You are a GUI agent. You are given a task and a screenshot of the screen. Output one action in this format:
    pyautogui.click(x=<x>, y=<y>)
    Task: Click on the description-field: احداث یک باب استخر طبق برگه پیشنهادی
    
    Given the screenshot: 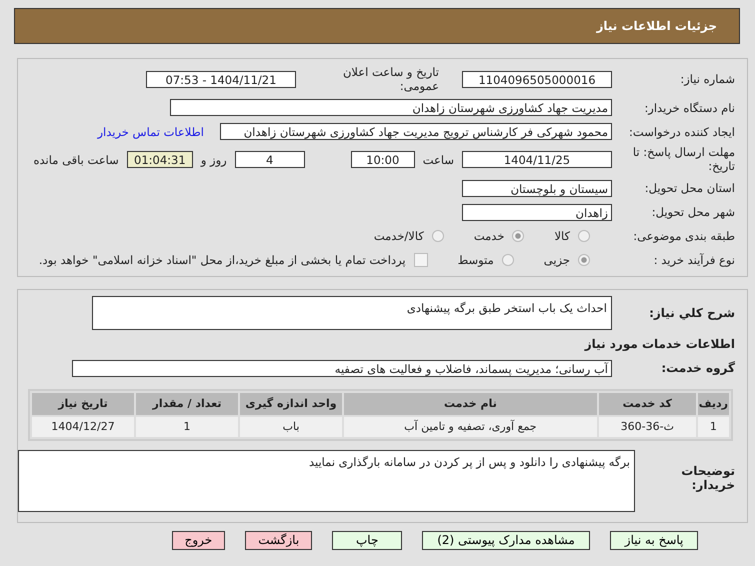 What is the action you would take?
    pyautogui.click(x=352, y=313)
    